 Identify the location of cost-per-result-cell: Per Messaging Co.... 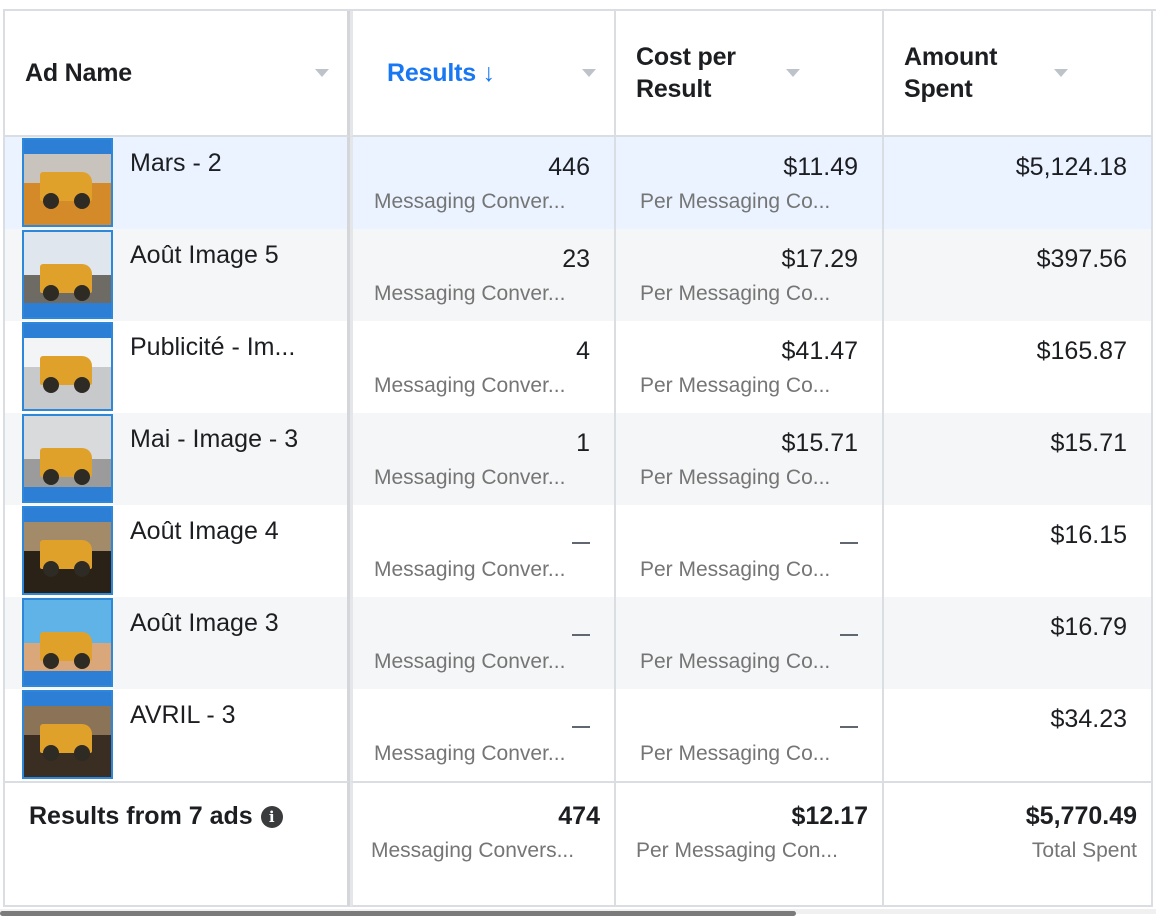
(750, 643).